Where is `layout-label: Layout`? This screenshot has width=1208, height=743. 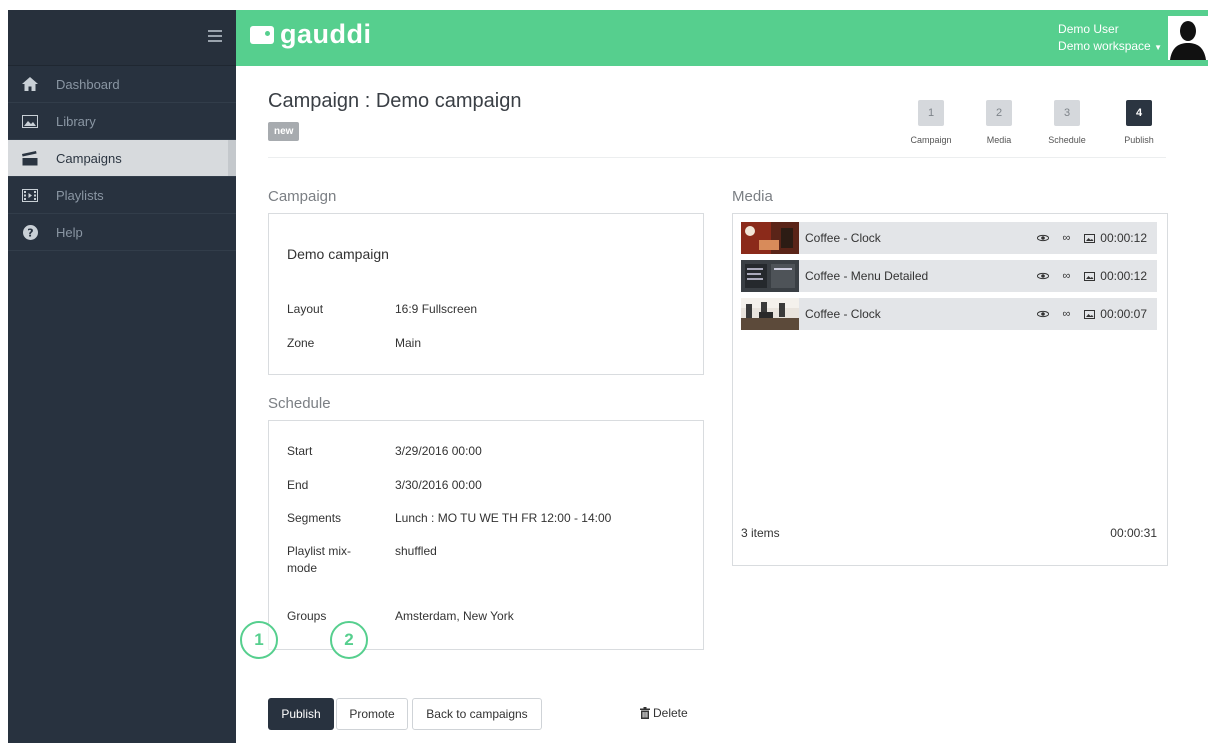
layout-label: Layout is located at coordinates (305, 309).